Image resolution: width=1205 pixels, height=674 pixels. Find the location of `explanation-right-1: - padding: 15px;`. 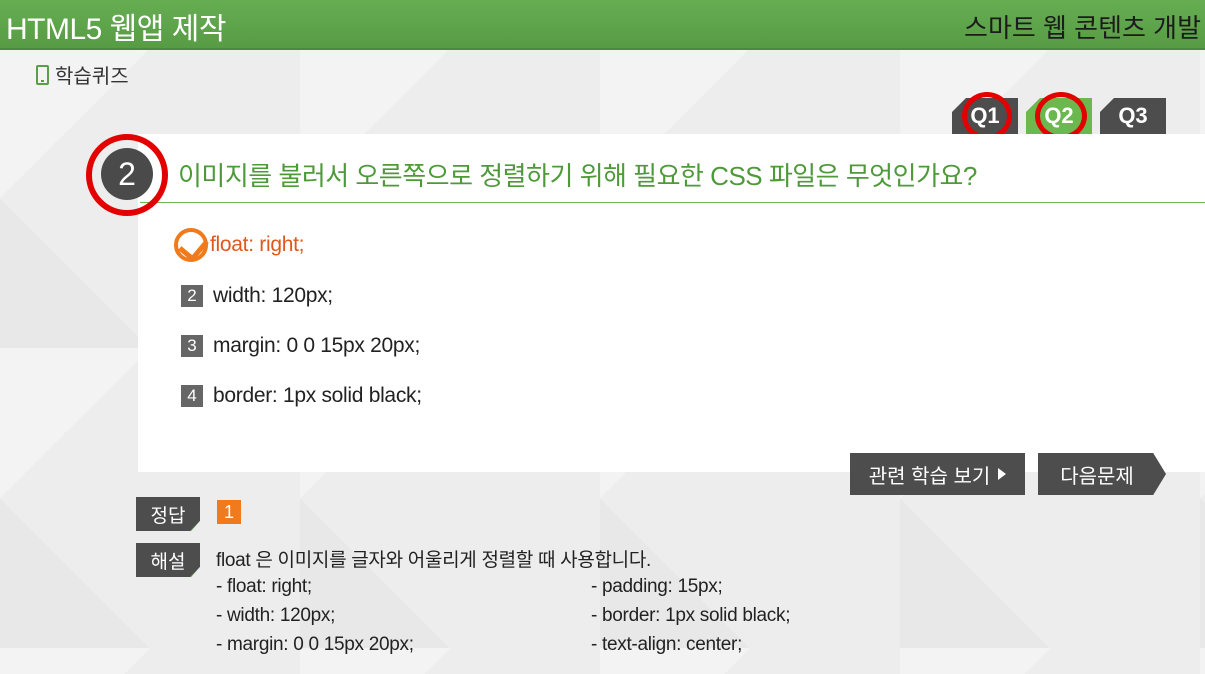

explanation-right-1: - padding: 15px; is located at coordinates (657, 586).